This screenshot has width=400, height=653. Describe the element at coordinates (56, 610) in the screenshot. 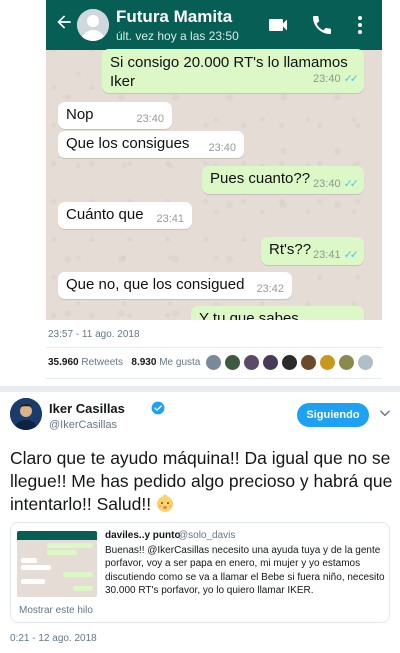

I see `show-thread-link: Mostrar este hilo` at that location.